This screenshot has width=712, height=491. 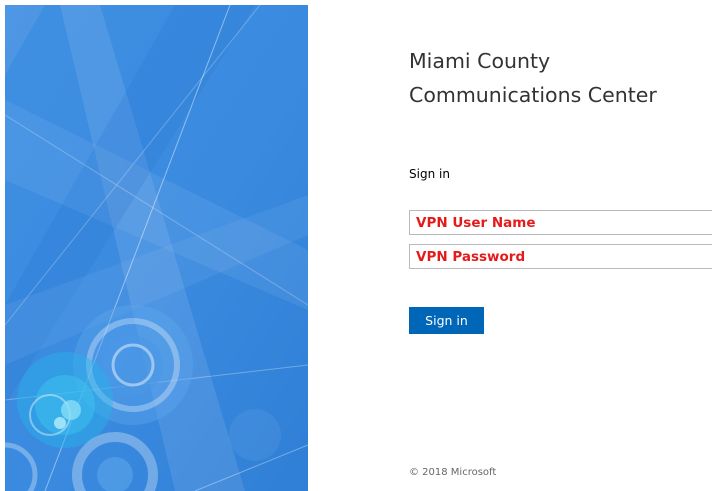 I want to click on password-input, so click(x=560, y=256).